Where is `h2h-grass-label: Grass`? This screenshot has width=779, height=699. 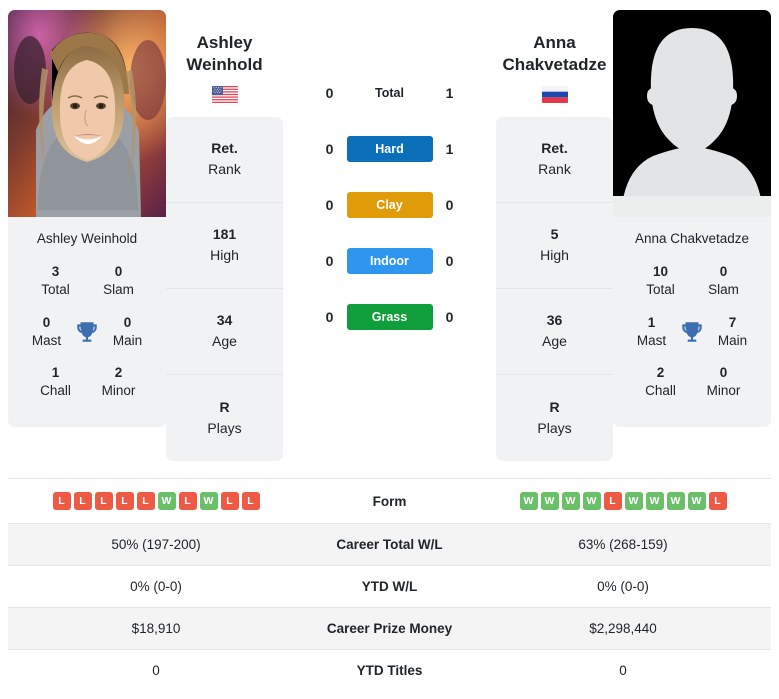
h2h-grass-label: Grass is located at coordinates (389, 317).